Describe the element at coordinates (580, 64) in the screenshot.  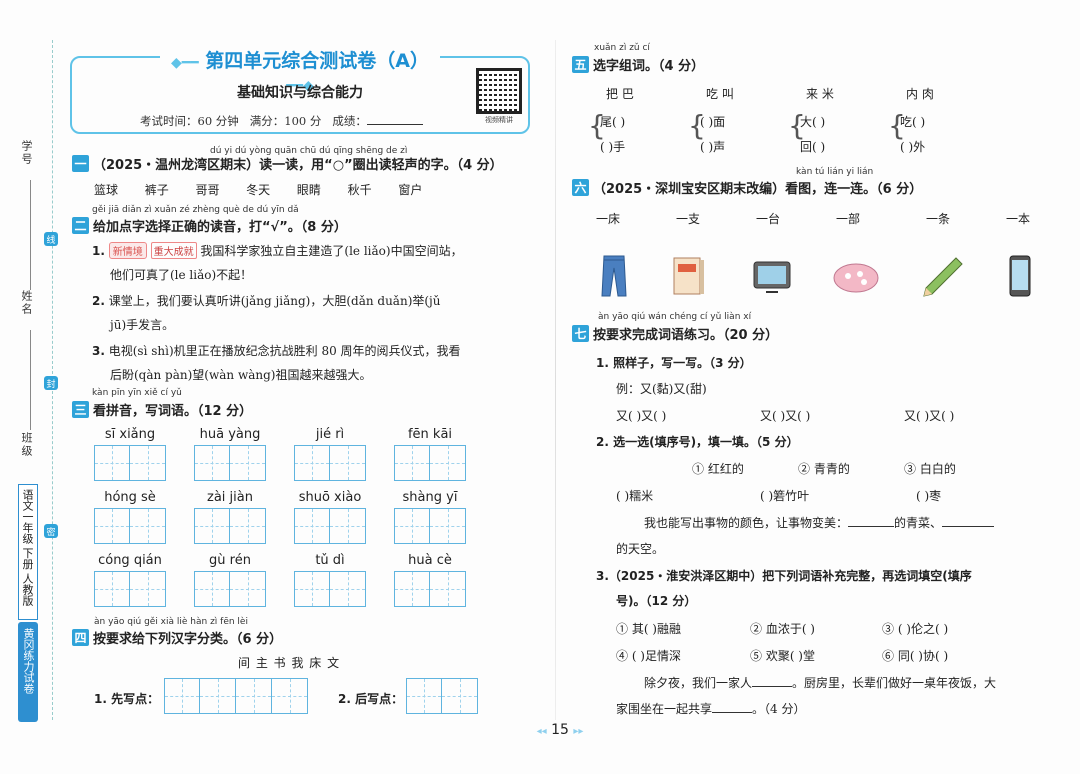
I see `q5-number: 五` at that location.